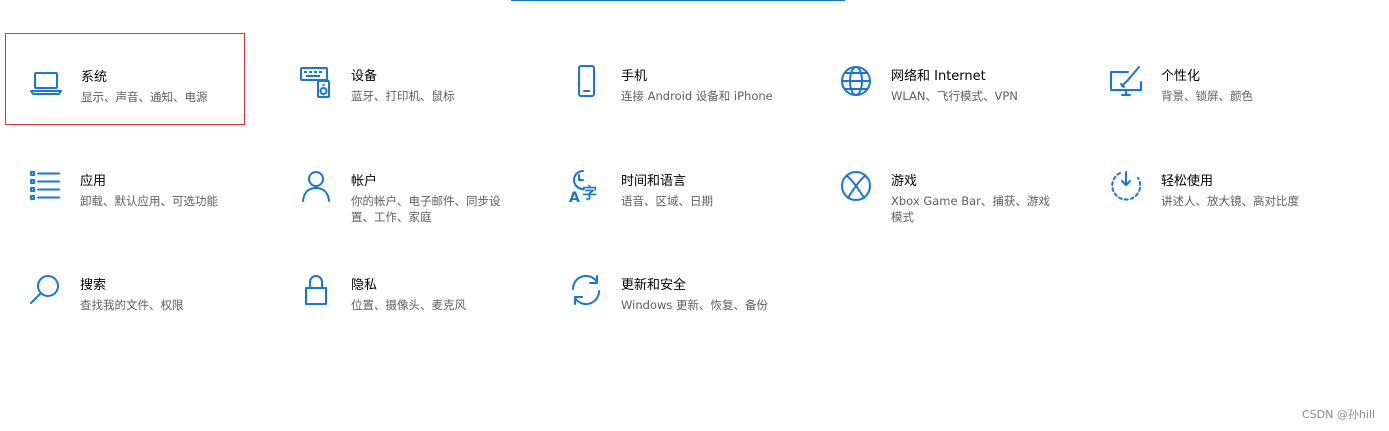 The height and width of the screenshot is (431, 1389). What do you see at coordinates (125, 288) in the screenshot?
I see `tile-search: 搜索 查找我的文件、权限` at bounding box center [125, 288].